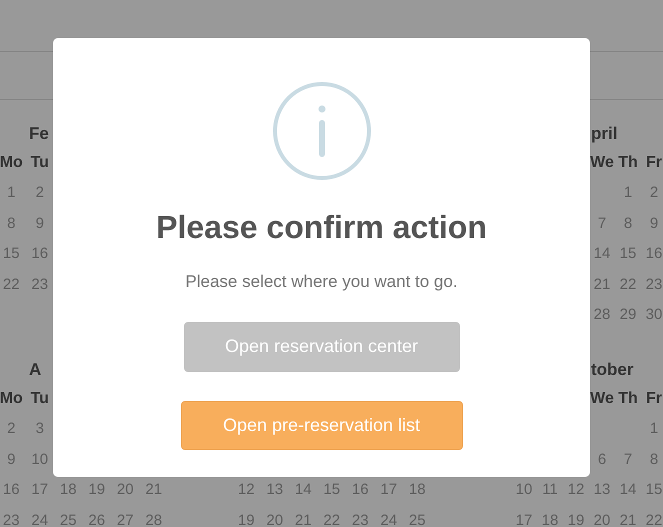  Describe the element at coordinates (550, 490) in the screenshot. I see `day-number: 11` at that location.